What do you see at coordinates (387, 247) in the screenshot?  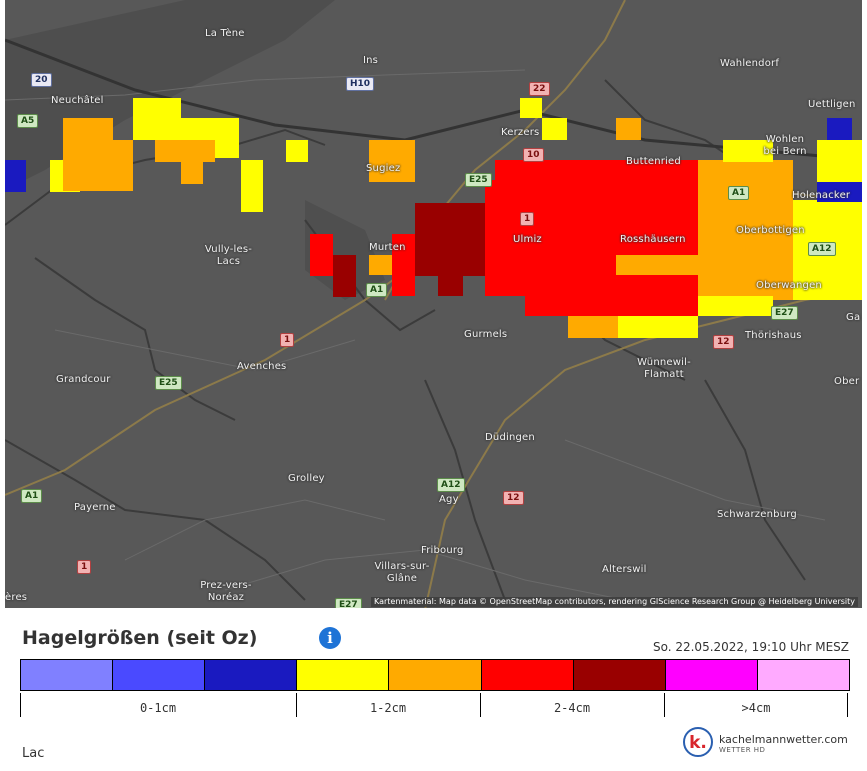 I see `place-label: Murten` at bounding box center [387, 247].